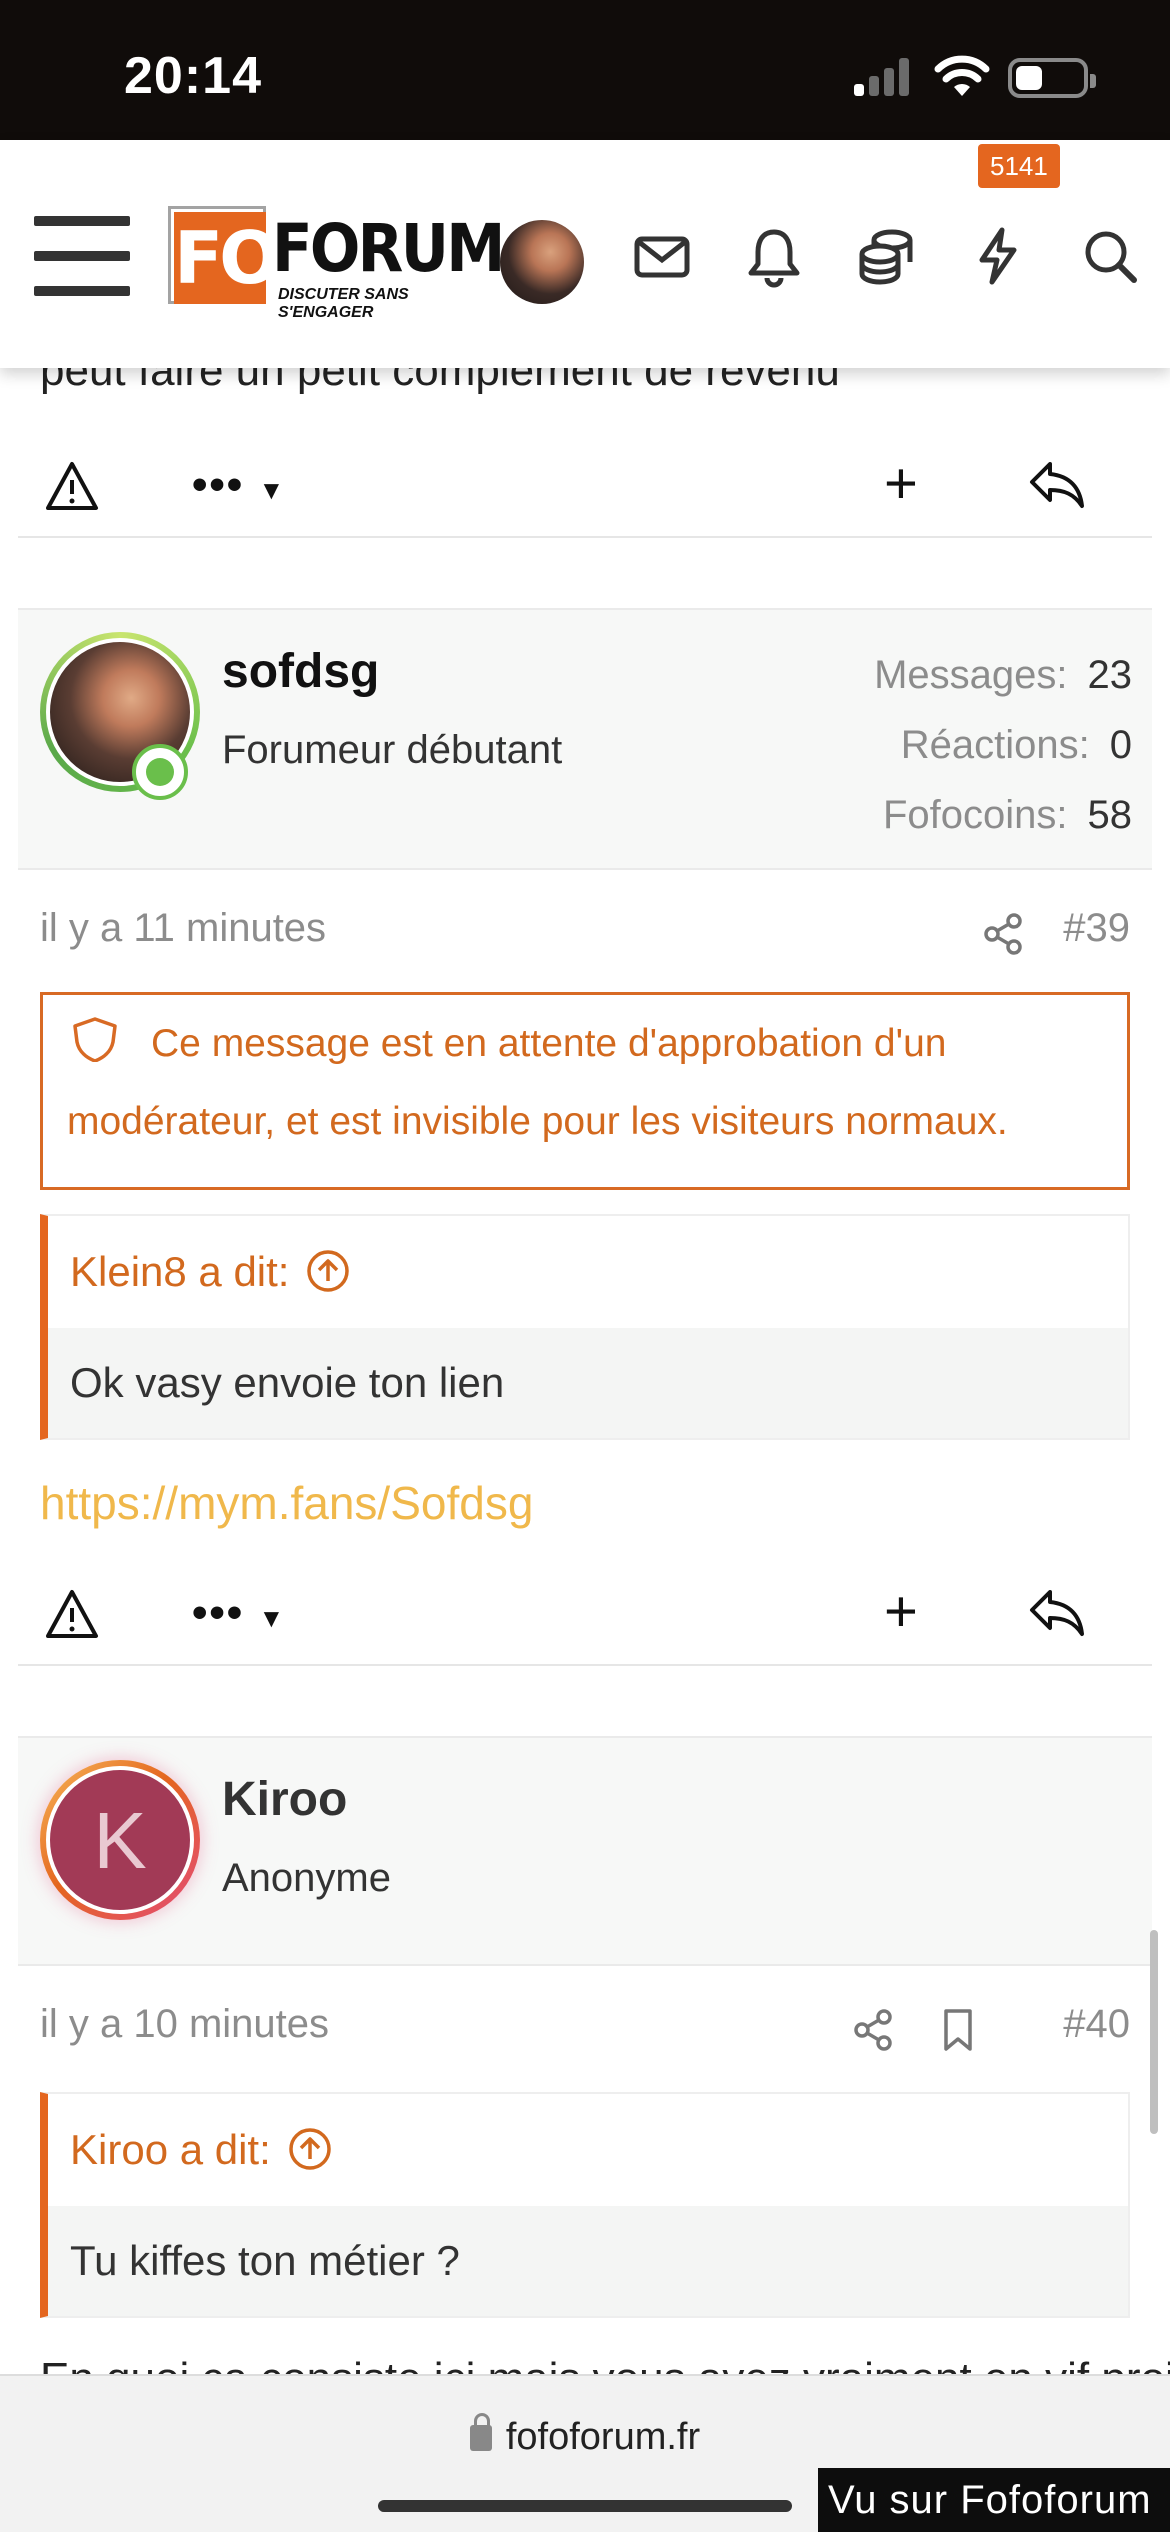 Image resolution: width=1170 pixels, height=2532 pixels. Describe the element at coordinates (1019, 166) in the screenshot. I see `notification-count-badge: 5141` at that location.